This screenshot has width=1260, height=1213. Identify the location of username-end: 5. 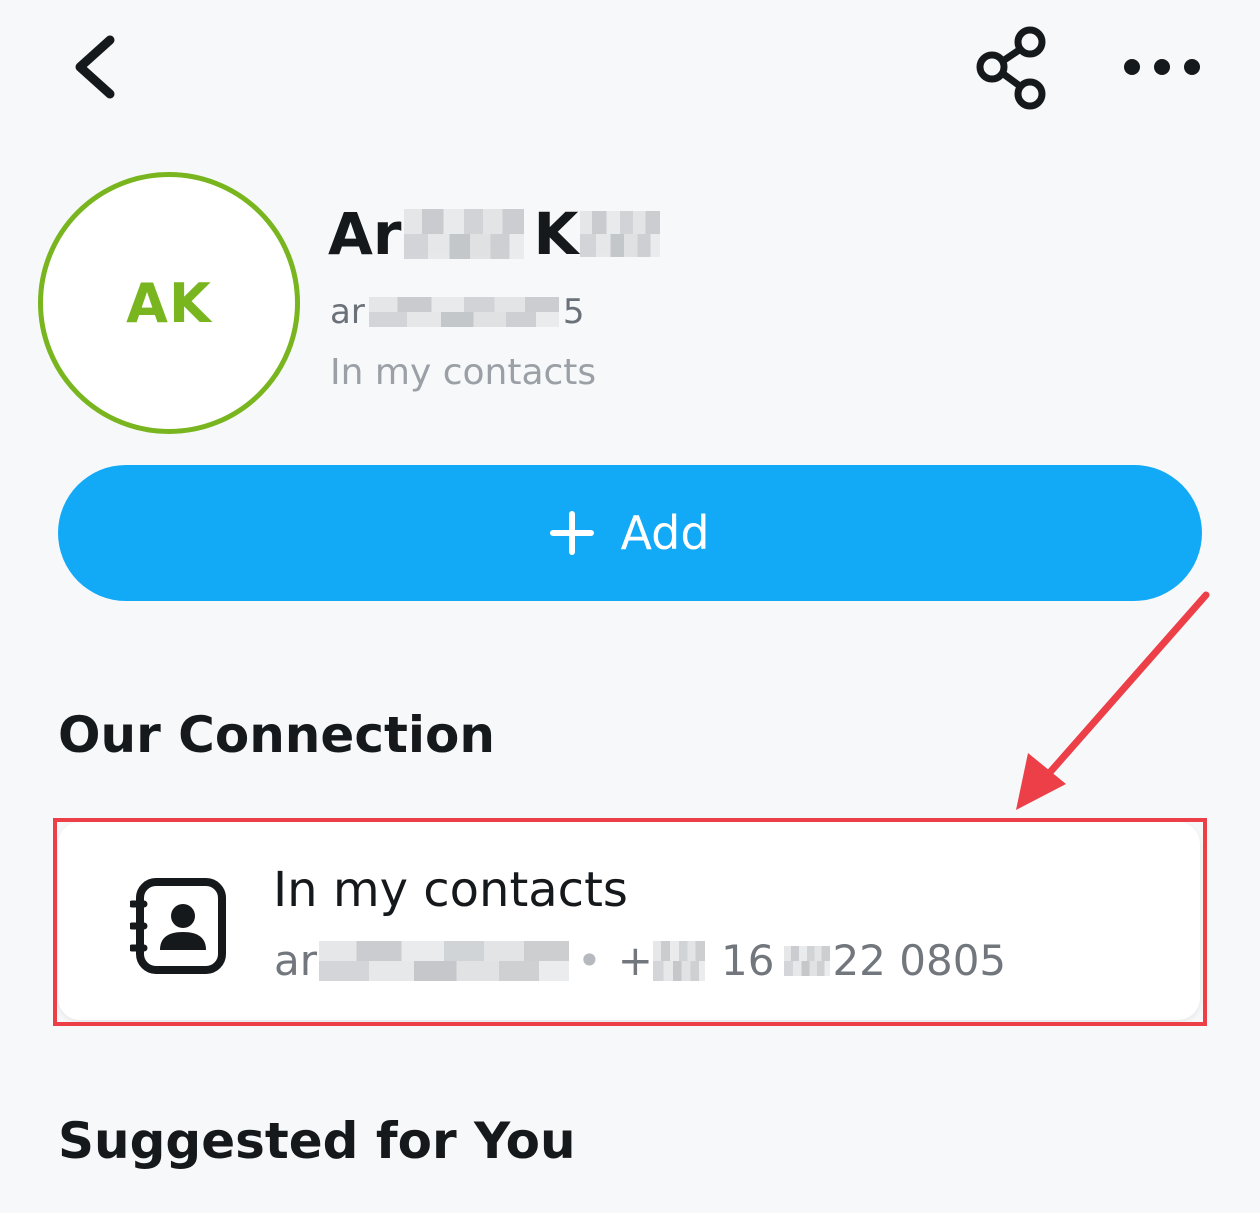
(573, 312).